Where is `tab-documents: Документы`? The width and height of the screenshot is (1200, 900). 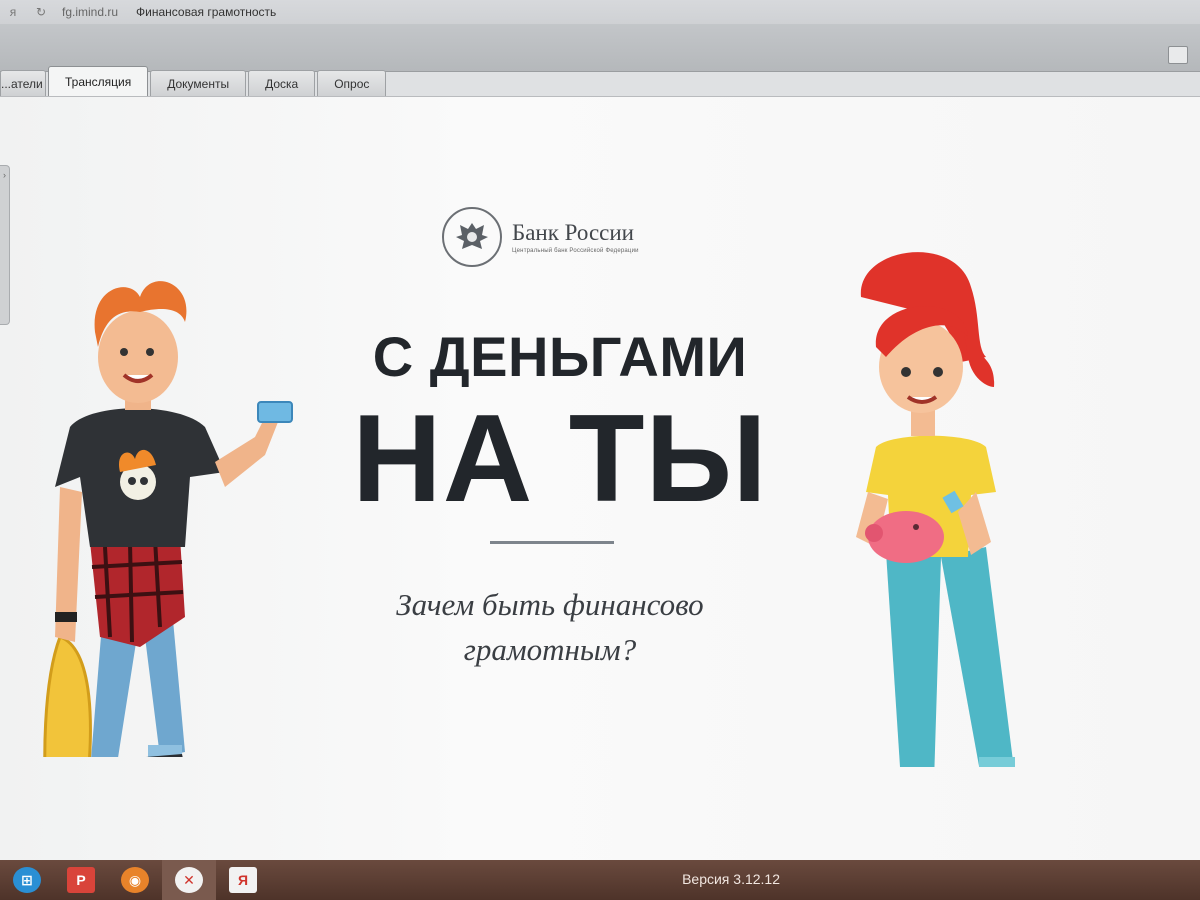 tab-documents: Документы is located at coordinates (198, 83).